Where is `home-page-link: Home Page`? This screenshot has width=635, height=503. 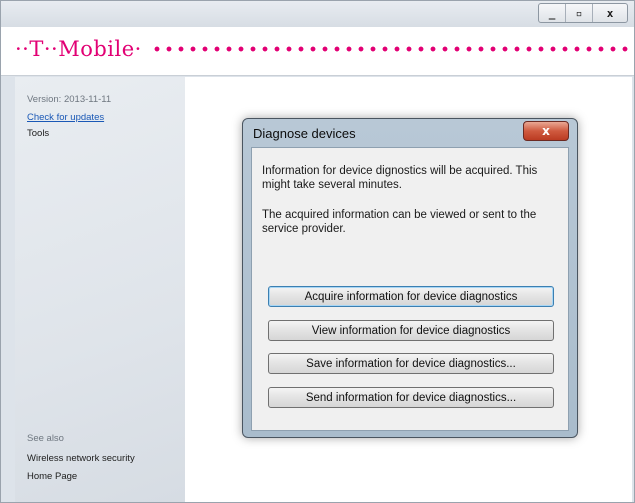 home-page-link: Home Page is located at coordinates (52, 476).